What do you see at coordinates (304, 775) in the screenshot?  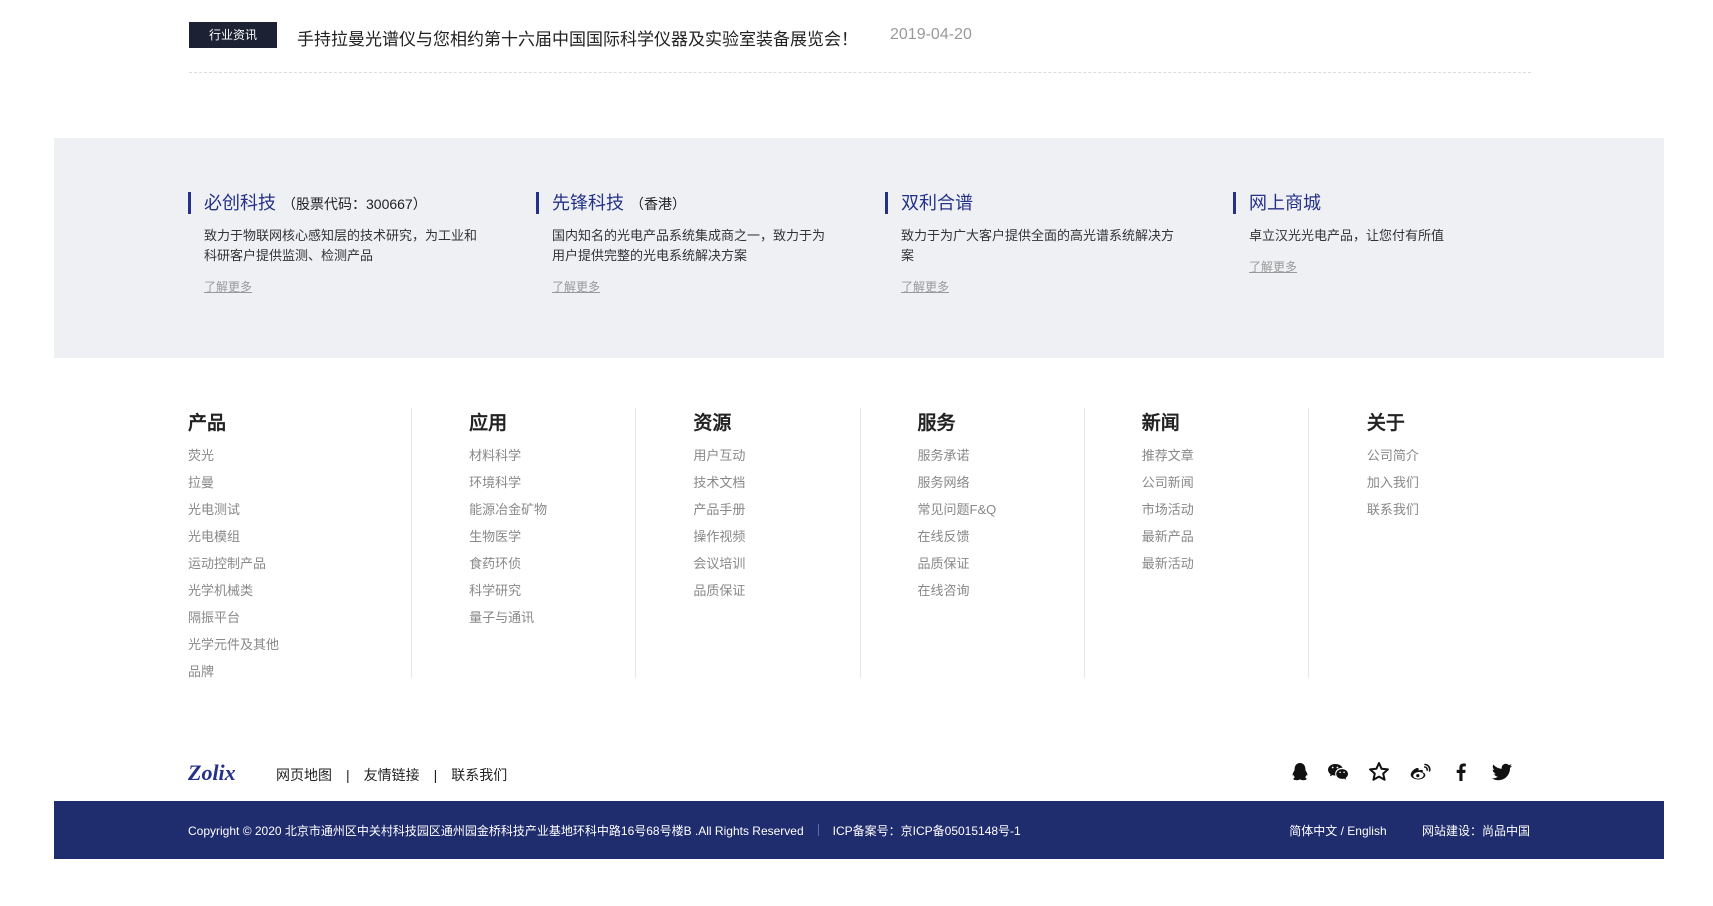 I see `sitemap-link: 网页地图` at bounding box center [304, 775].